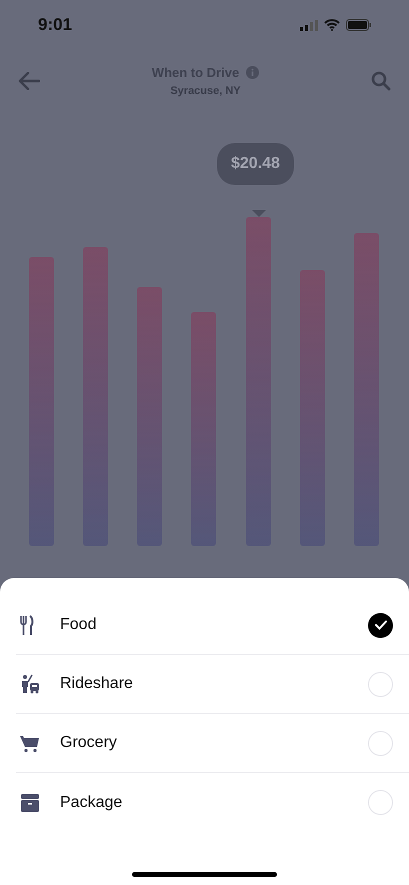  I want to click on option-label: Rideshare, so click(214, 684).